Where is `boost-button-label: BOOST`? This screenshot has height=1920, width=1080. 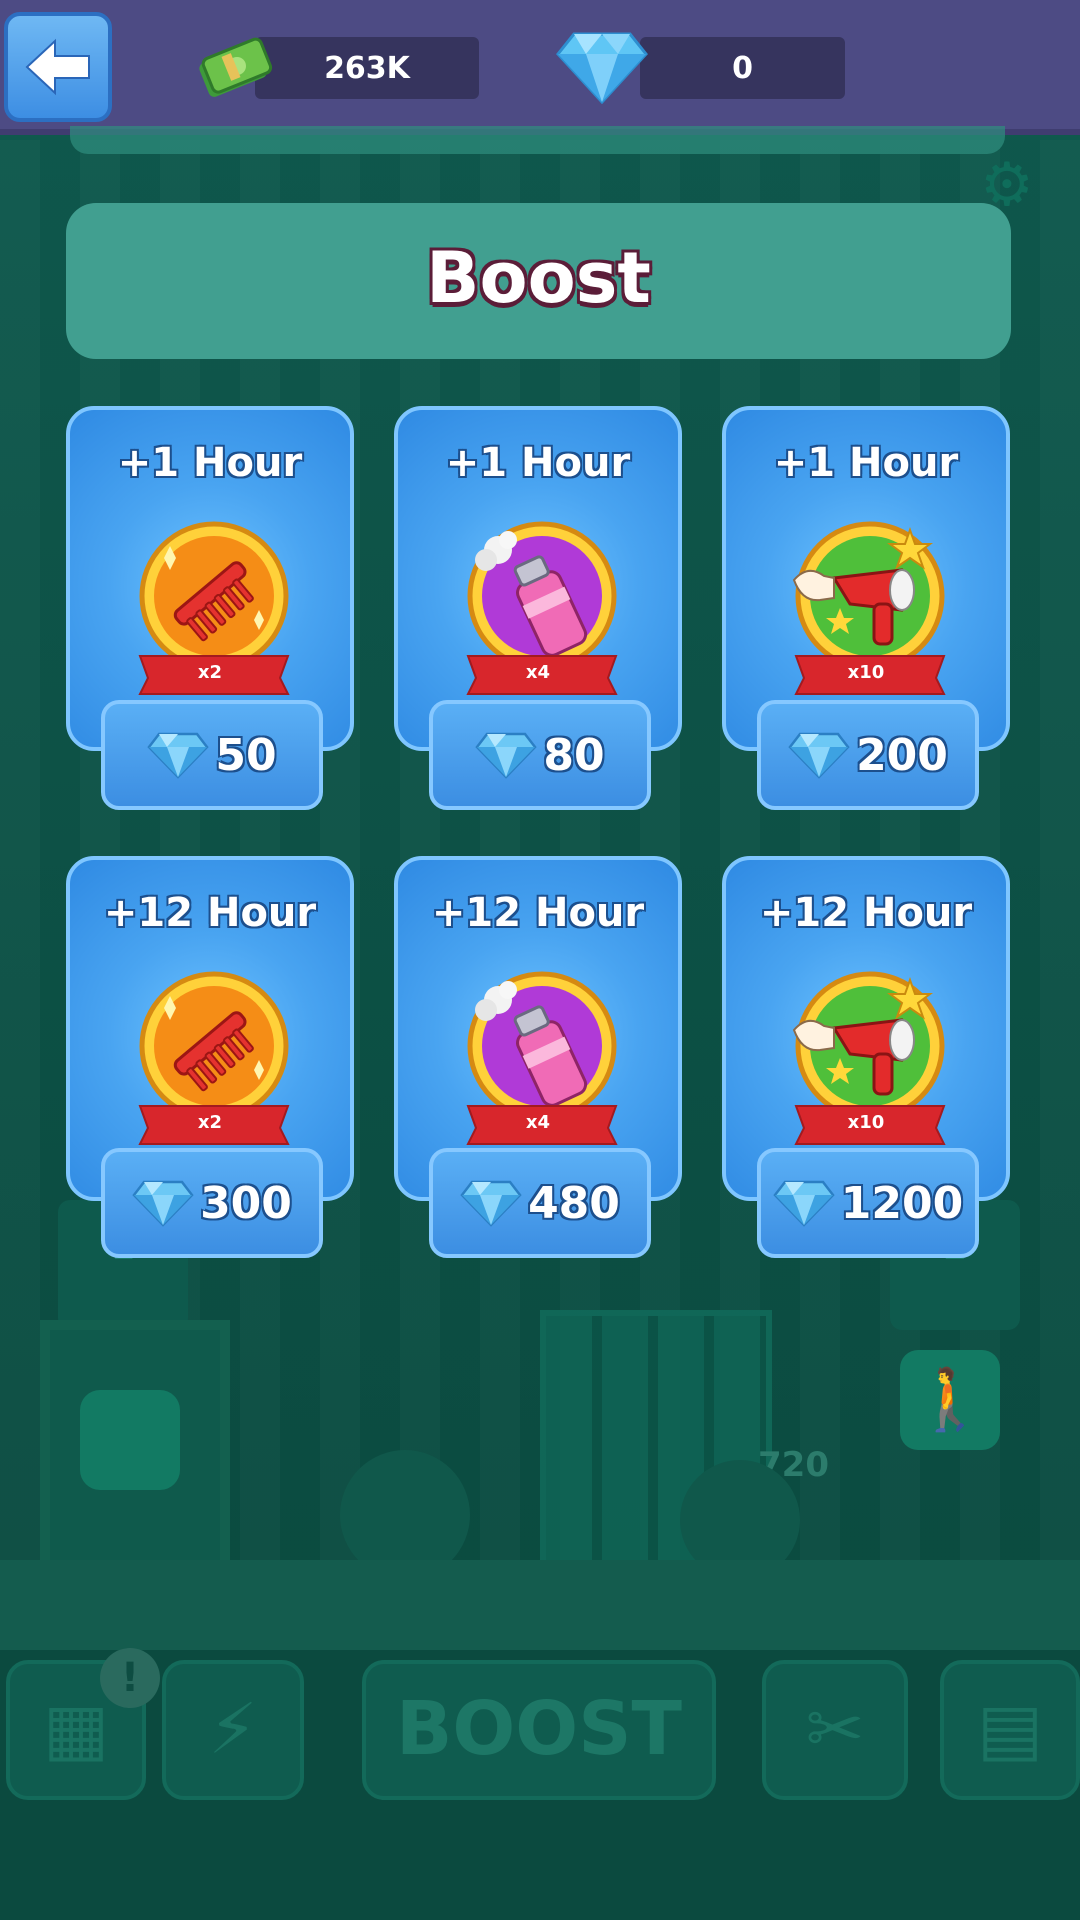 boost-button-label: BOOST is located at coordinates (539, 1729).